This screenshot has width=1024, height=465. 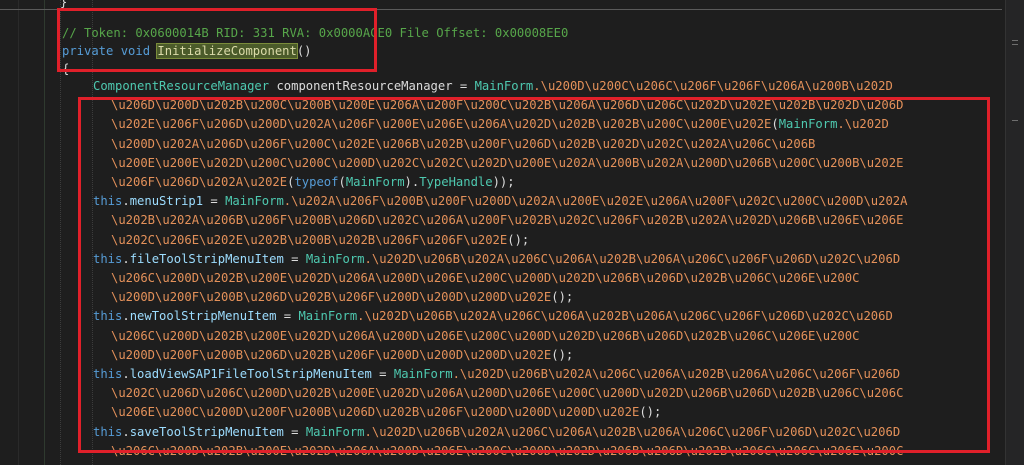 What do you see at coordinates (181, 86) in the screenshot?
I see `code-token: ComponentResourceManager` at bounding box center [181, 86].